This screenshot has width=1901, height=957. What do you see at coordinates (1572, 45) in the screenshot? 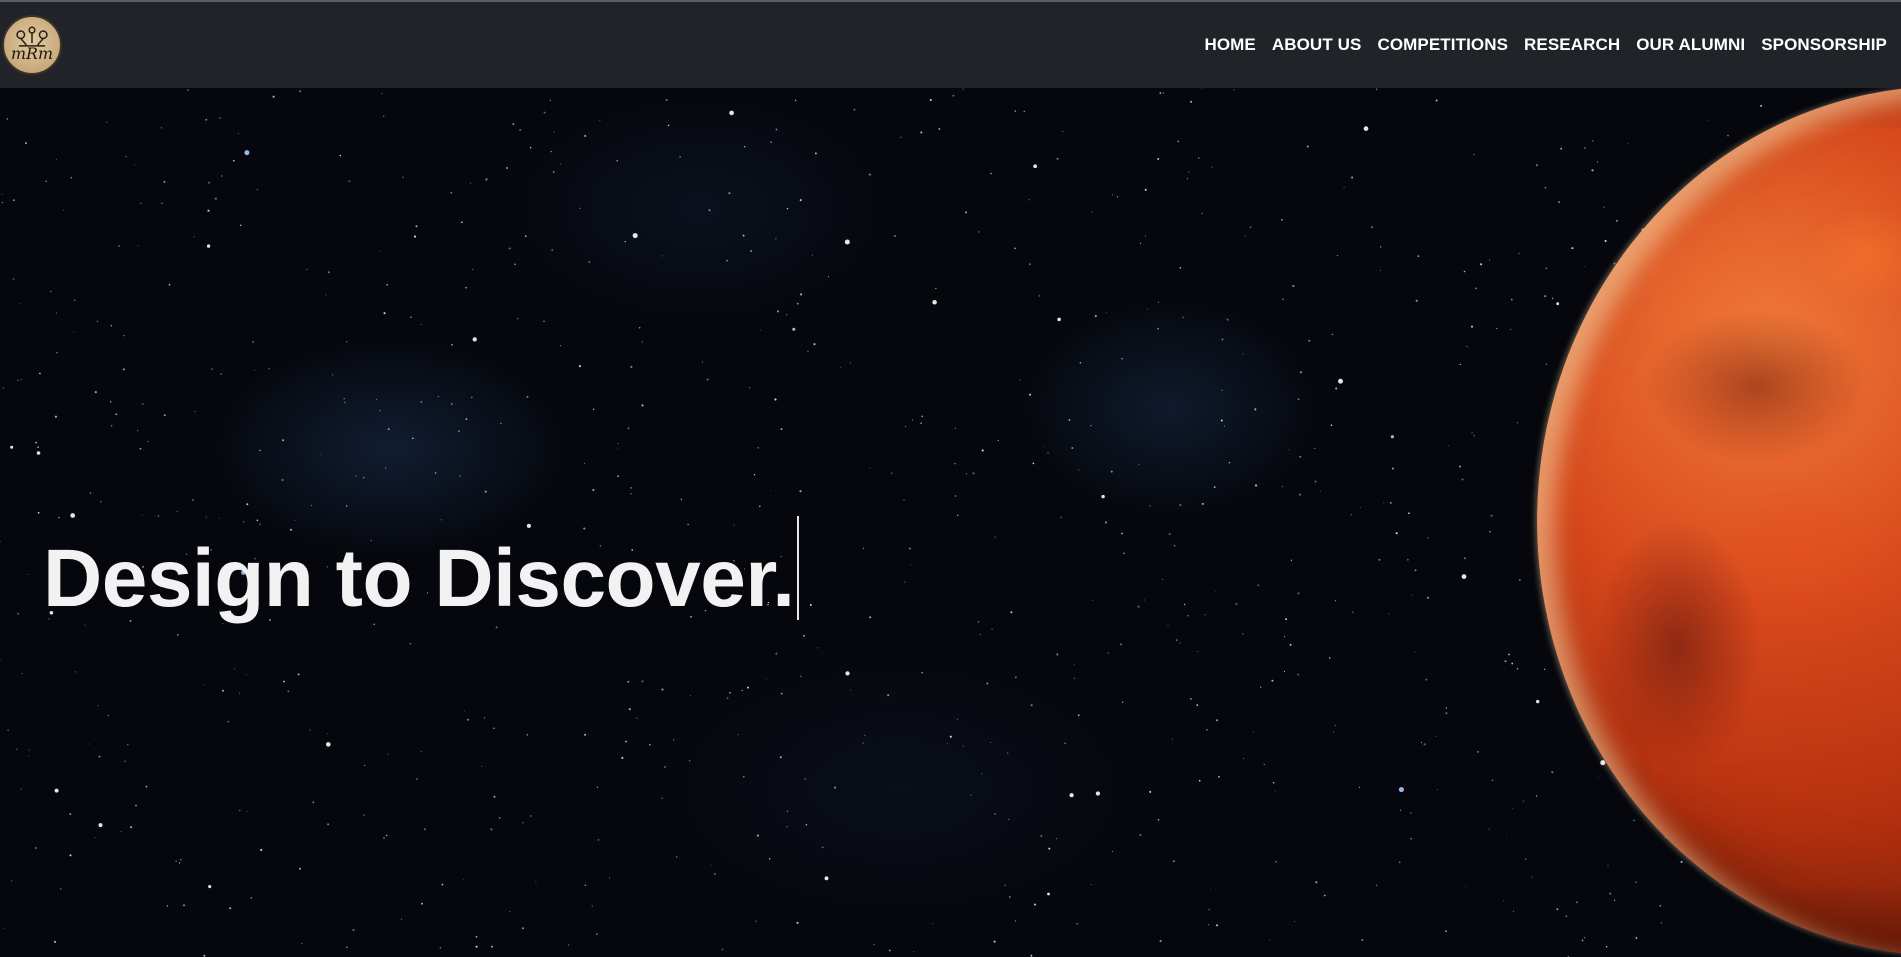
I see `nav-research: RESEARCH` at bounding box center [1572, 45].